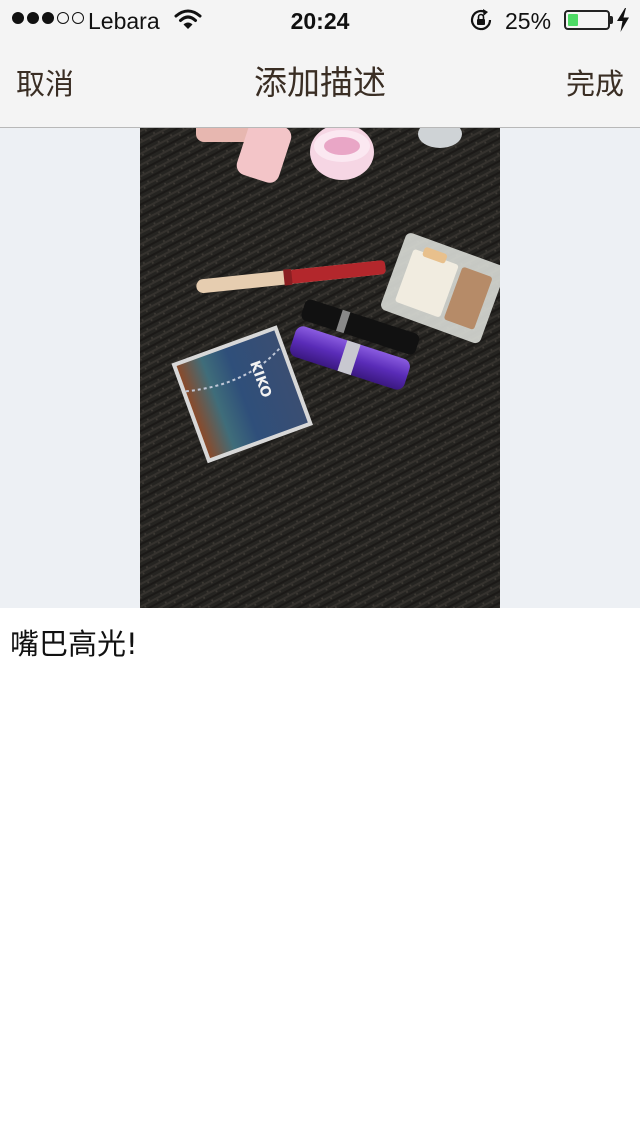 The width and height of the screenshot is (640, 1136). I want to click on battery-cap, so click(611, 20).